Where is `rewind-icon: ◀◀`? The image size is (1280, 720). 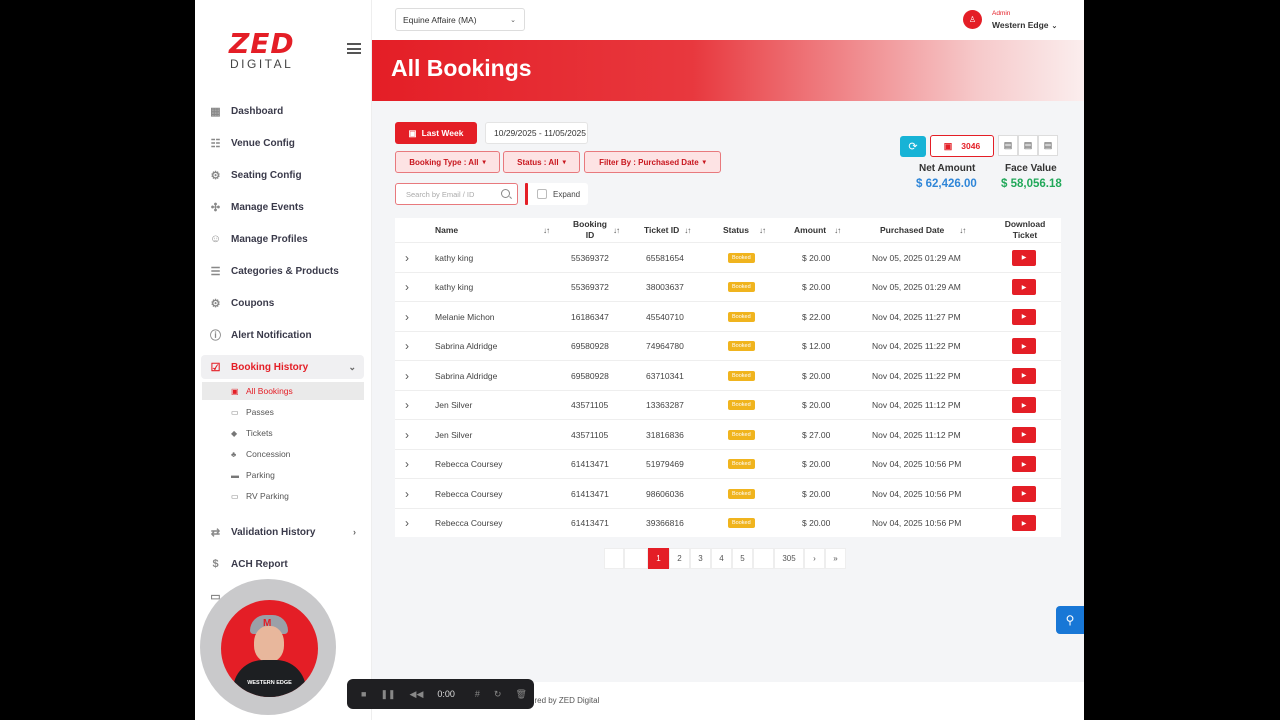 rewind-icon: ◀◀ is located at coordinates (417, 694).